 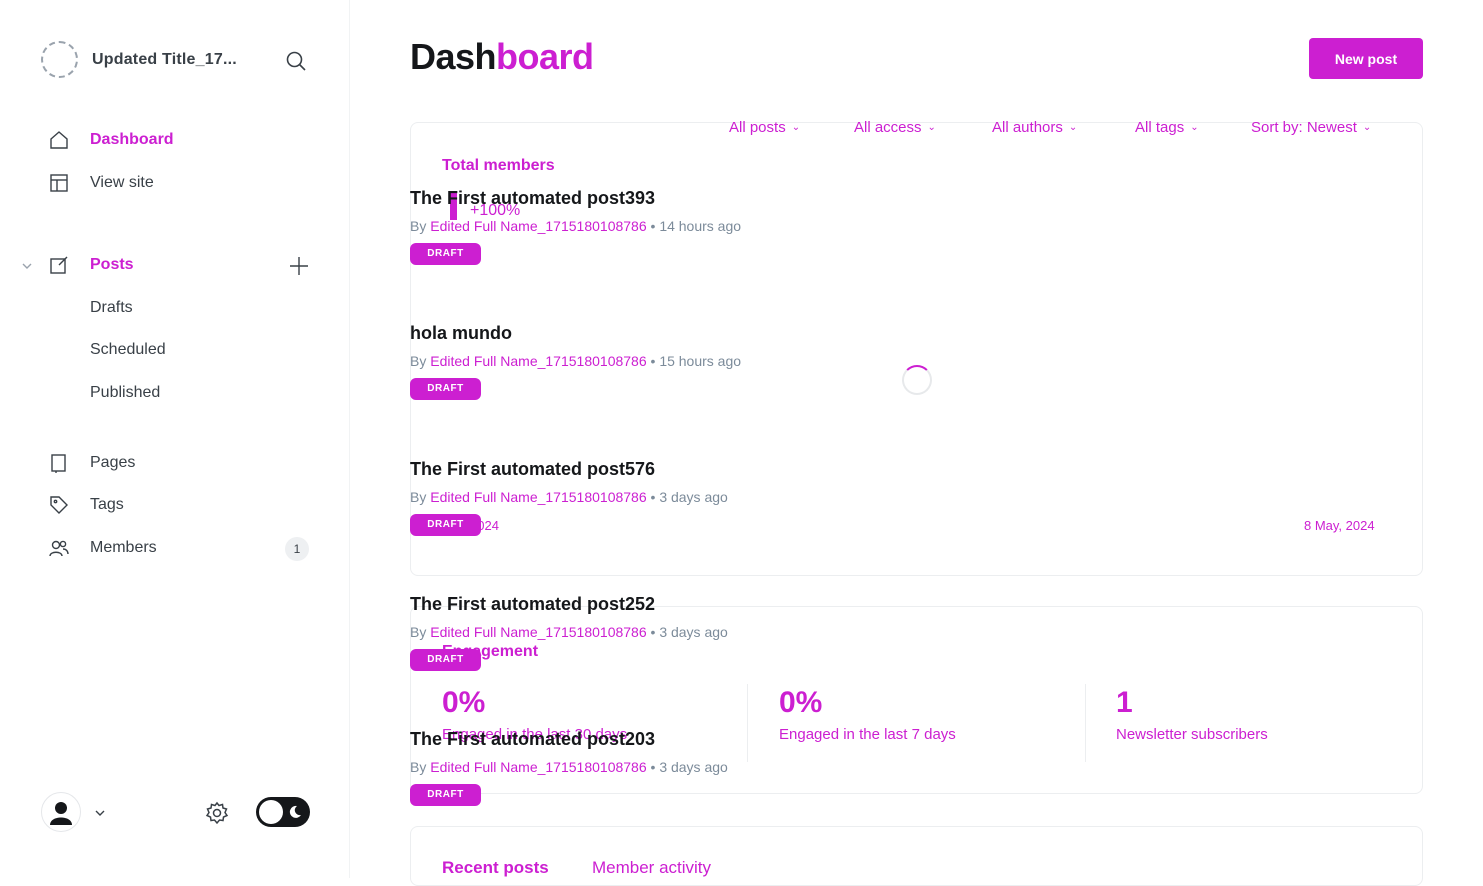 What do you see at coordinates (59, 140) in the screenshot?
I see `home-icon` at bounding box center [59, 140].